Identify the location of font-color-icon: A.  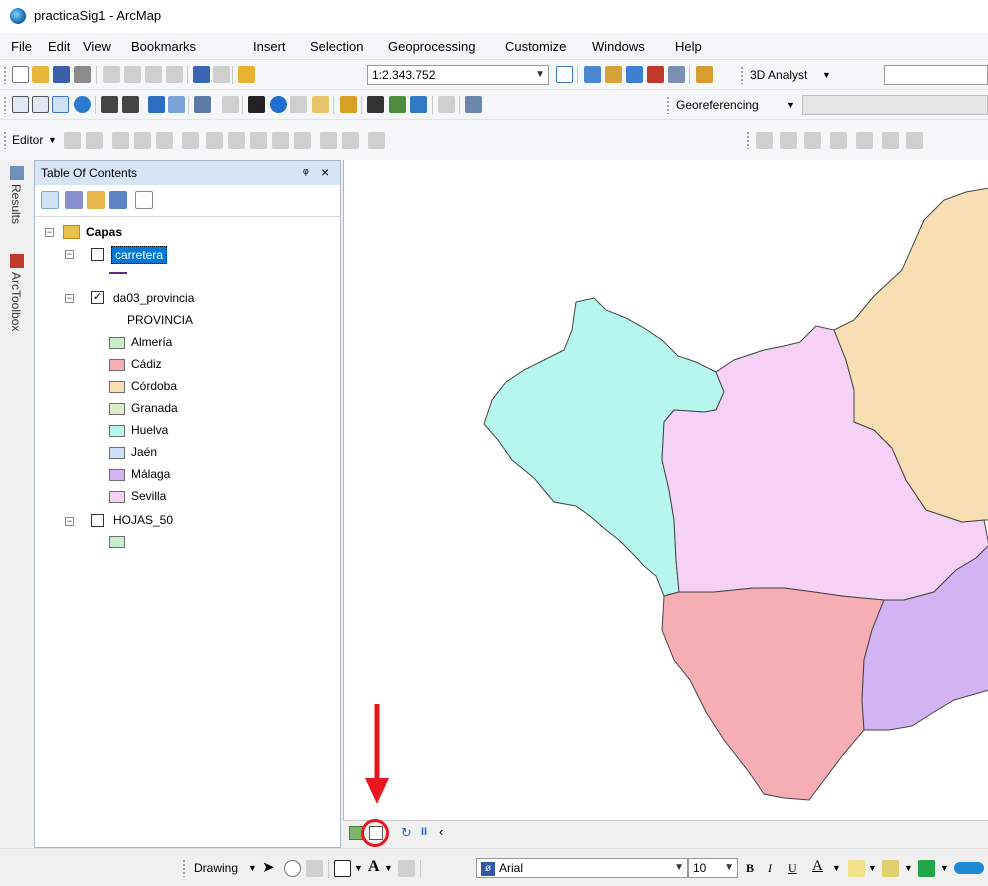
(817, 866).